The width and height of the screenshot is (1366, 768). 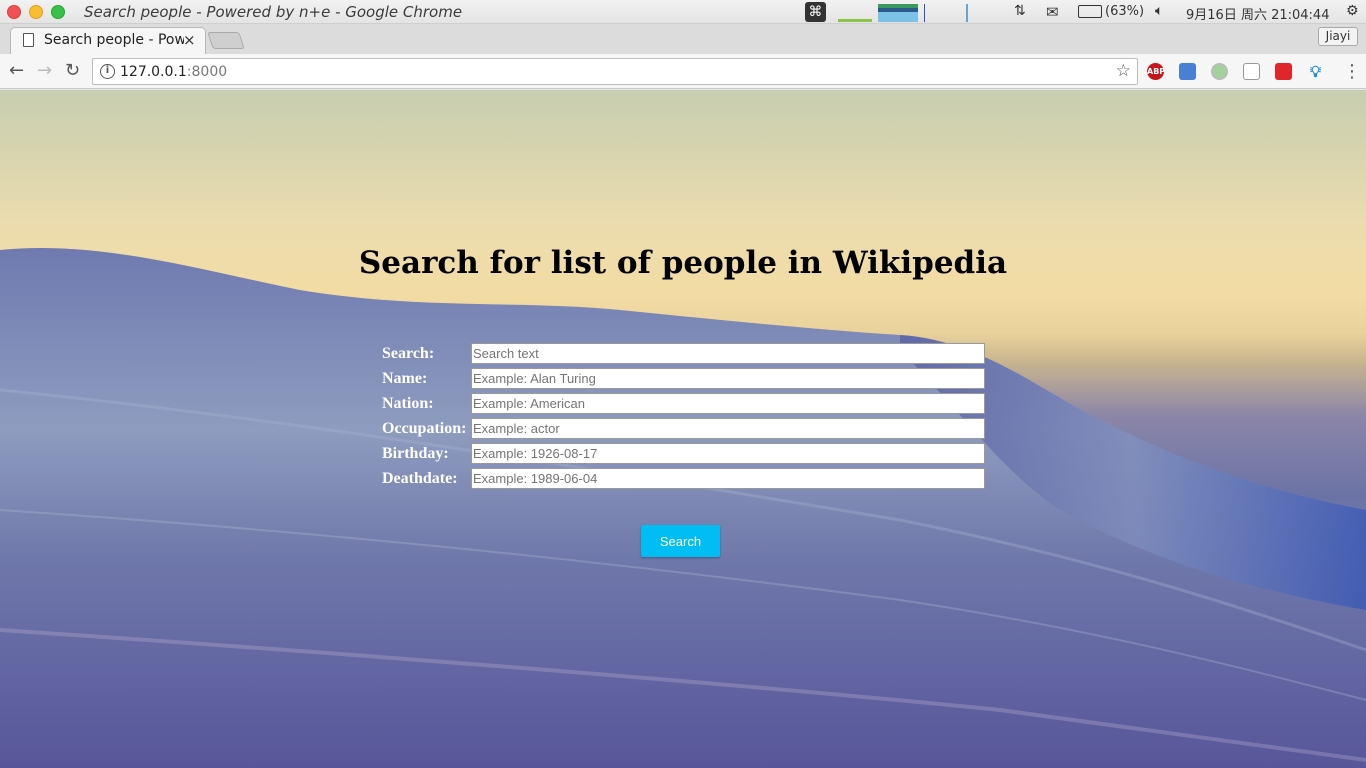 I want to click on tab-title: Search people - Powered by n+e, so click(x=114, y=40).